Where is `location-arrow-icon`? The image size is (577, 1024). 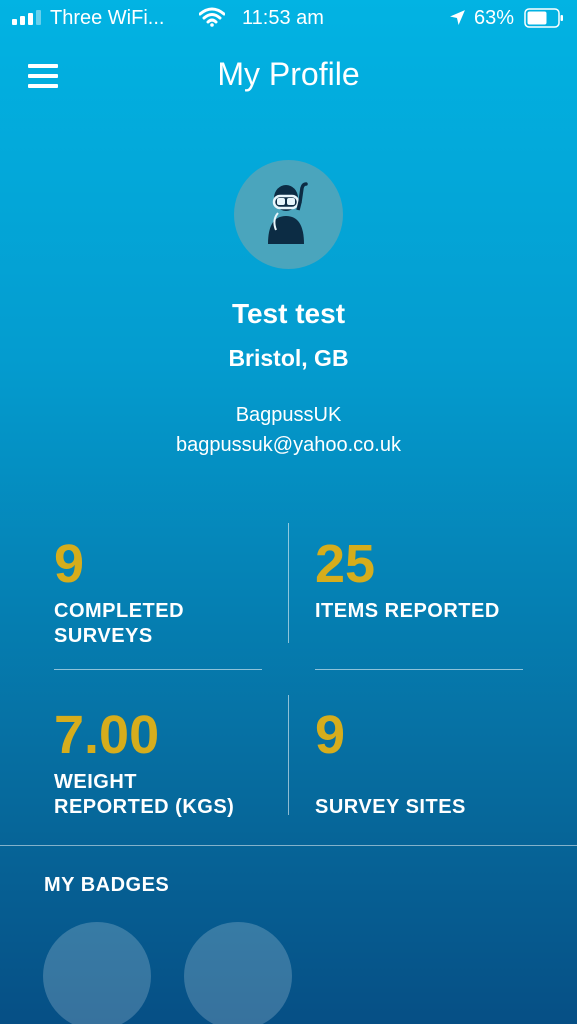
location-arrow-icon is located at coordinates (457, 17).